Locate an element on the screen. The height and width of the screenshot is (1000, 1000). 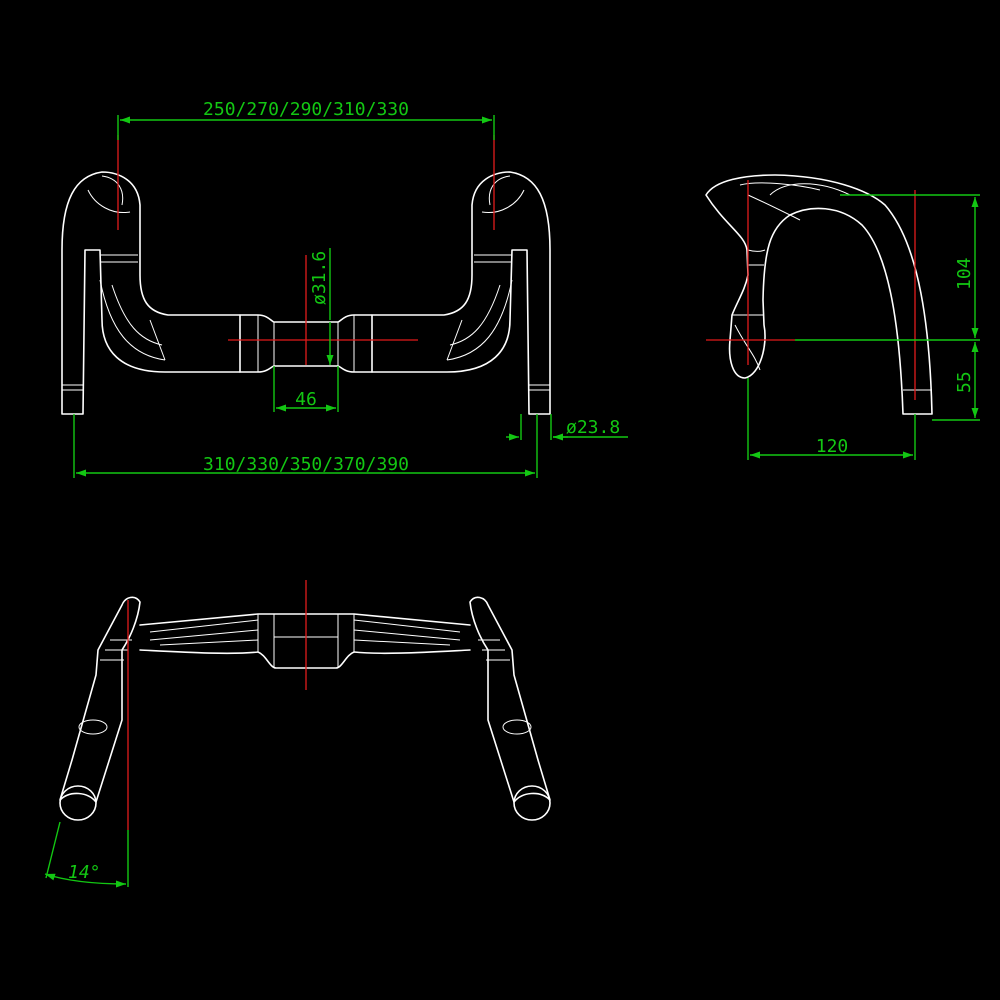
dim-drop: 104 is located at coordinates (964, 273).